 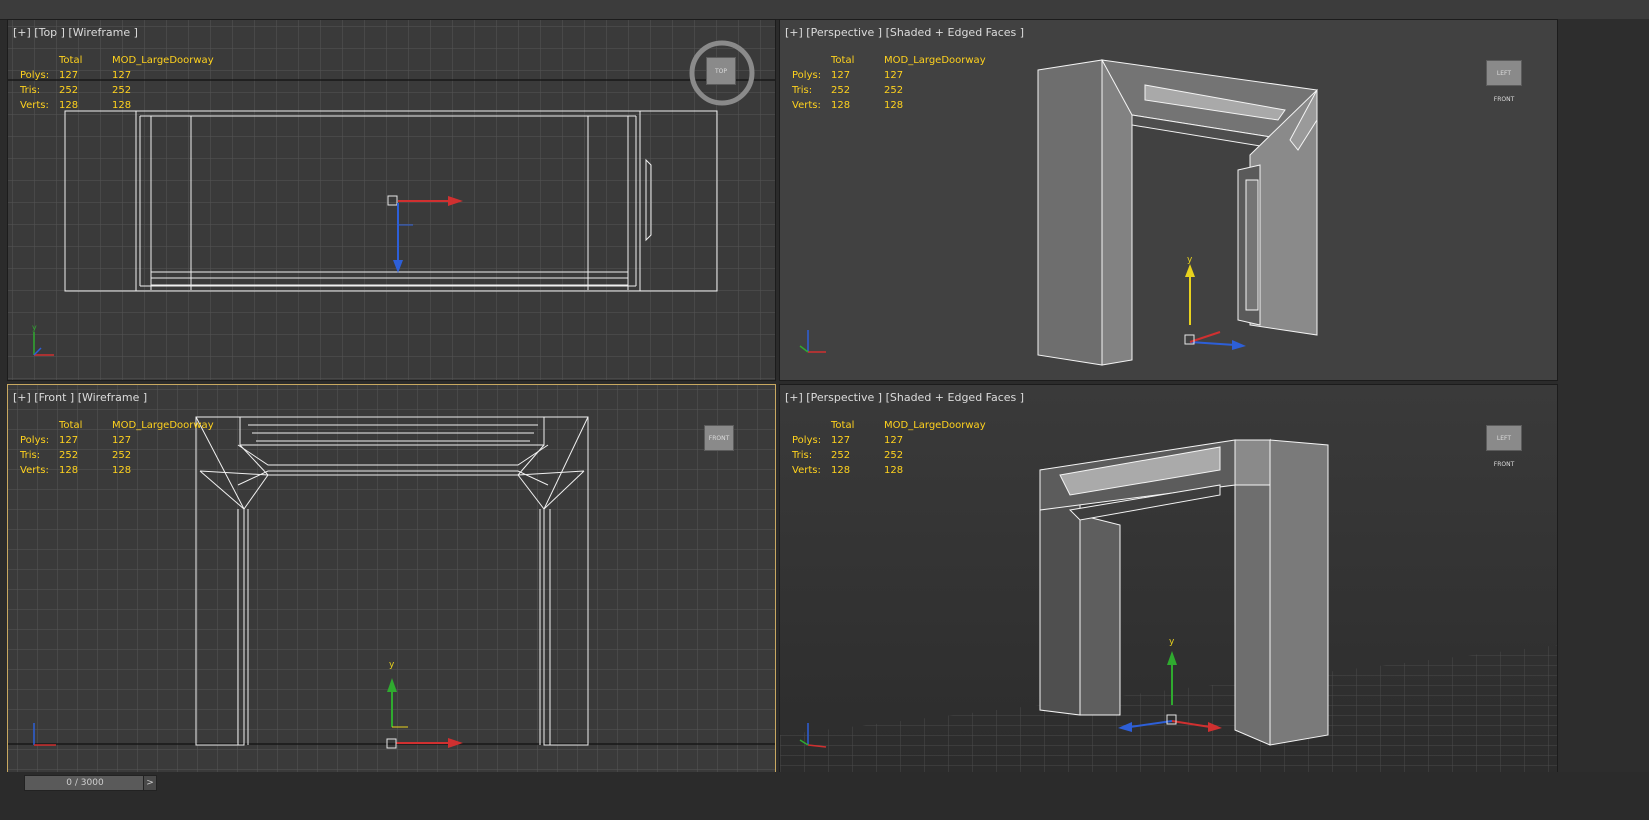 I want to click on time-slider-next-button: >, so click(x=150, y=783).